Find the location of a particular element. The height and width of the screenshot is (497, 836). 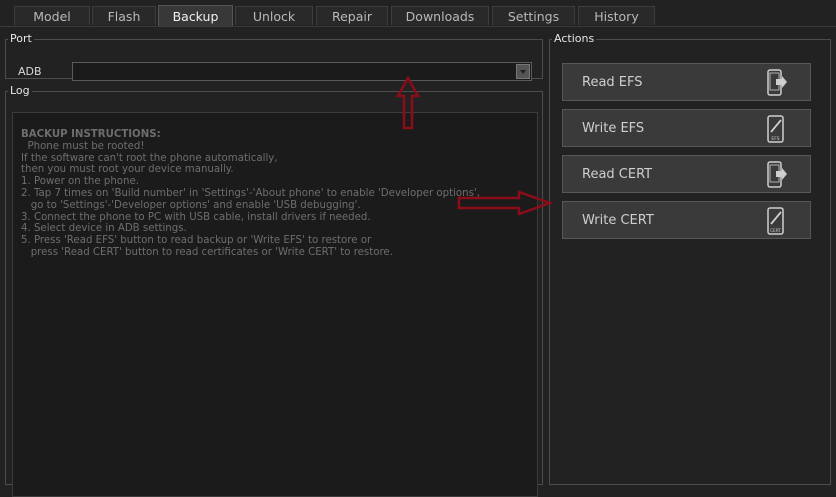

log-line: 1. Power on the phone. is located at coordinates (80, 182).